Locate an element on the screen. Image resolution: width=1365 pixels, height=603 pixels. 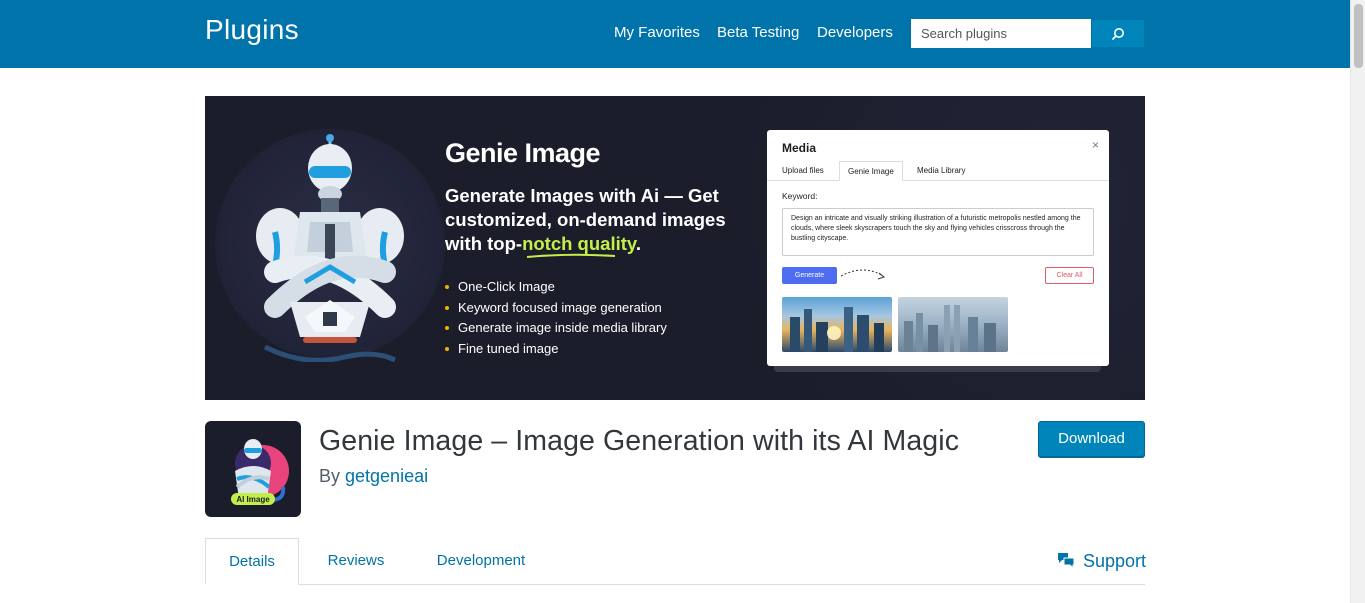
support-chat-icon is located at coordinates (1066, 560).